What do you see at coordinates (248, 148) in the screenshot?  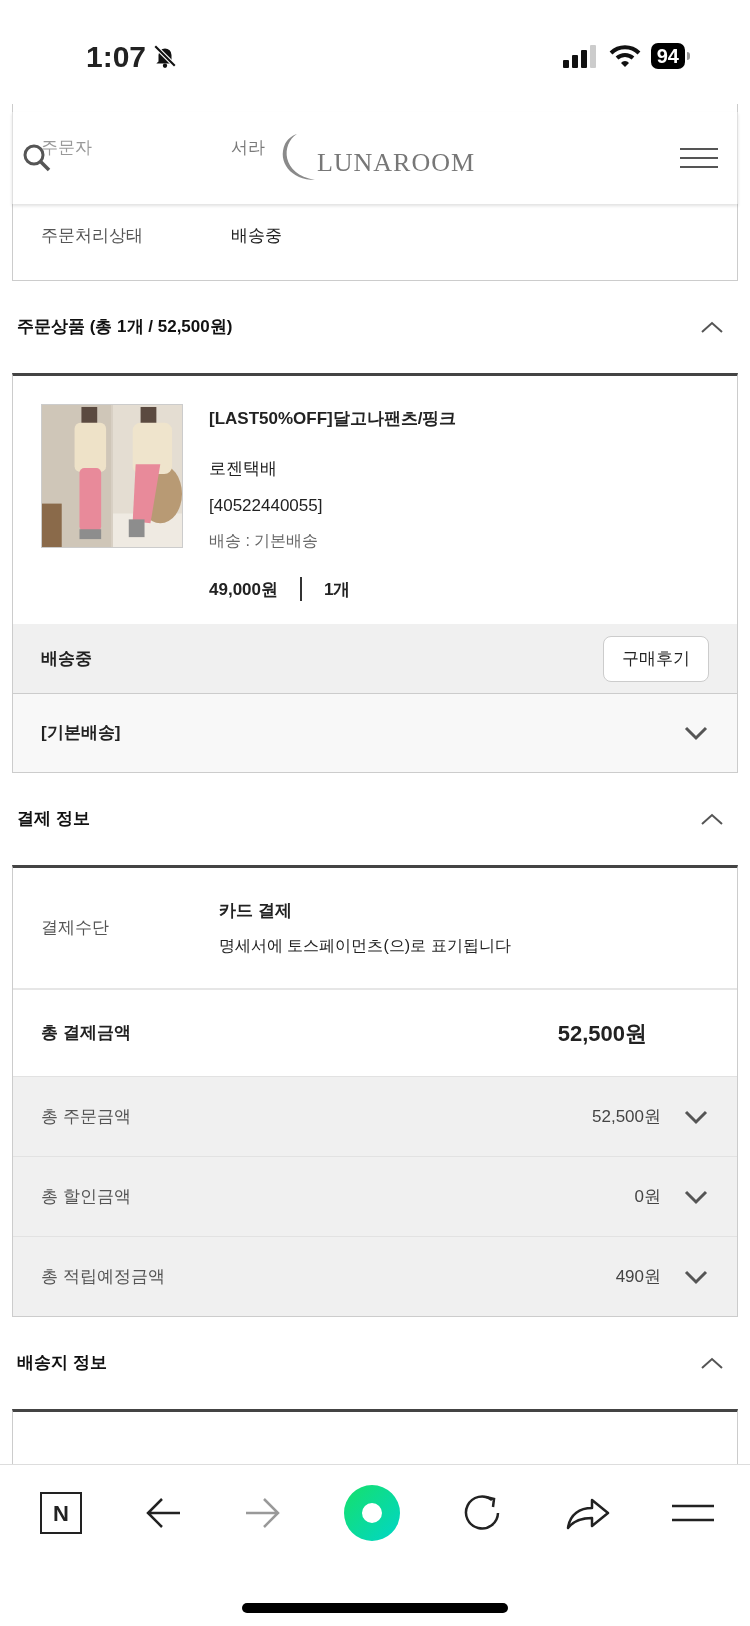 I see `field-value: 서라` at bounding box center [248, 148].